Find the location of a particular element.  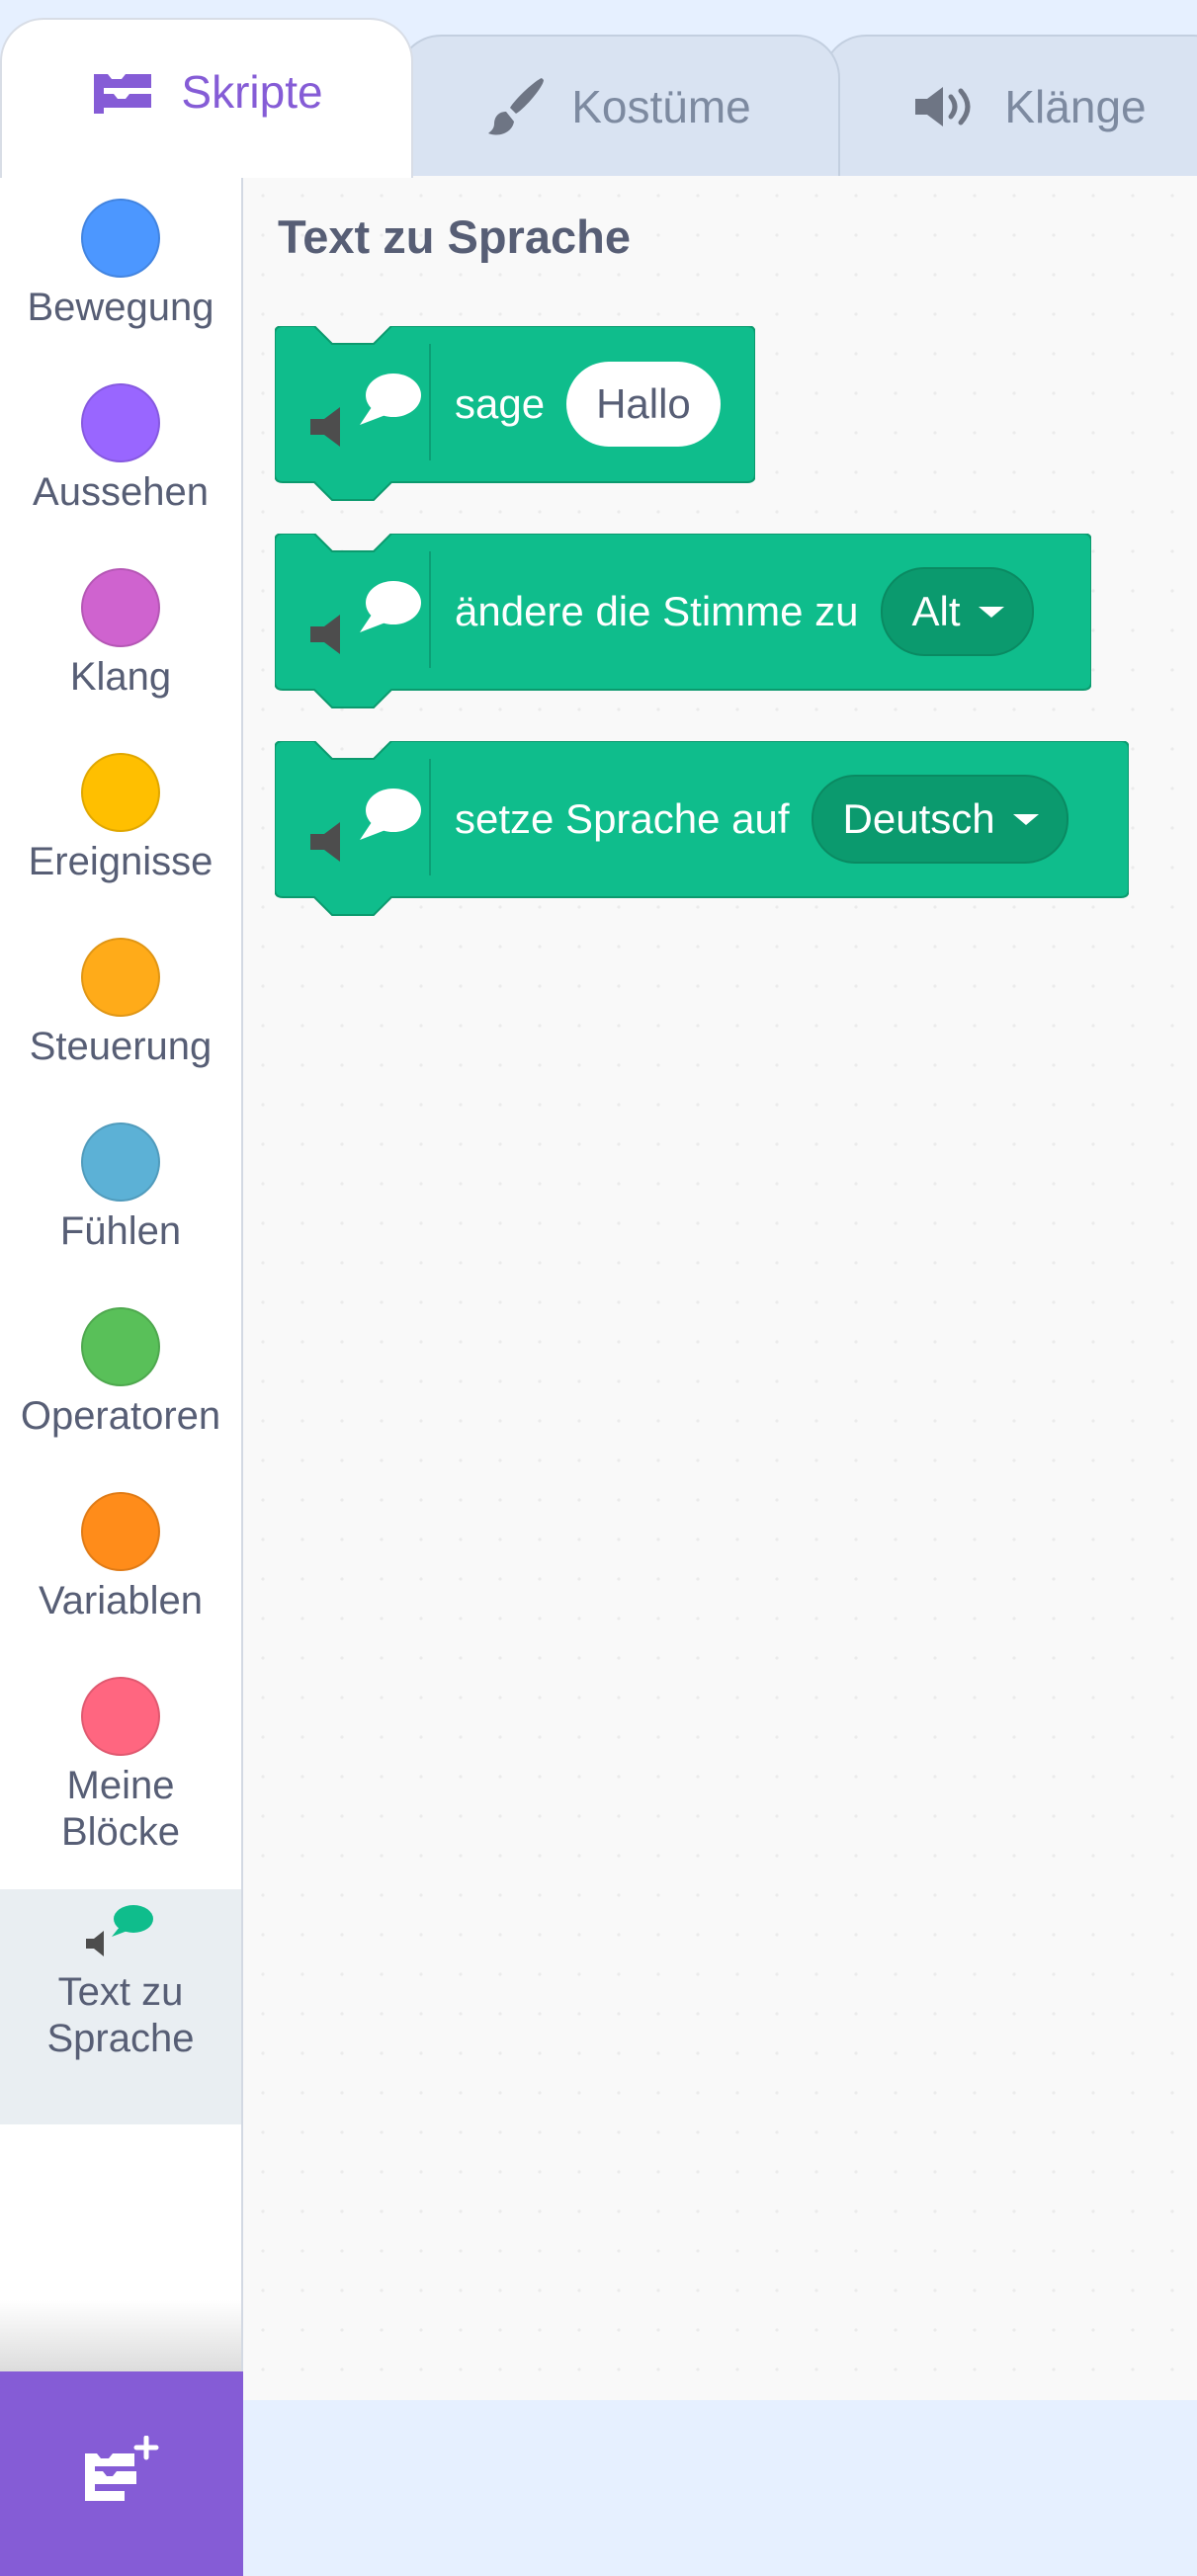

dropdown-value: Alt is located at coordinates (936, 611).